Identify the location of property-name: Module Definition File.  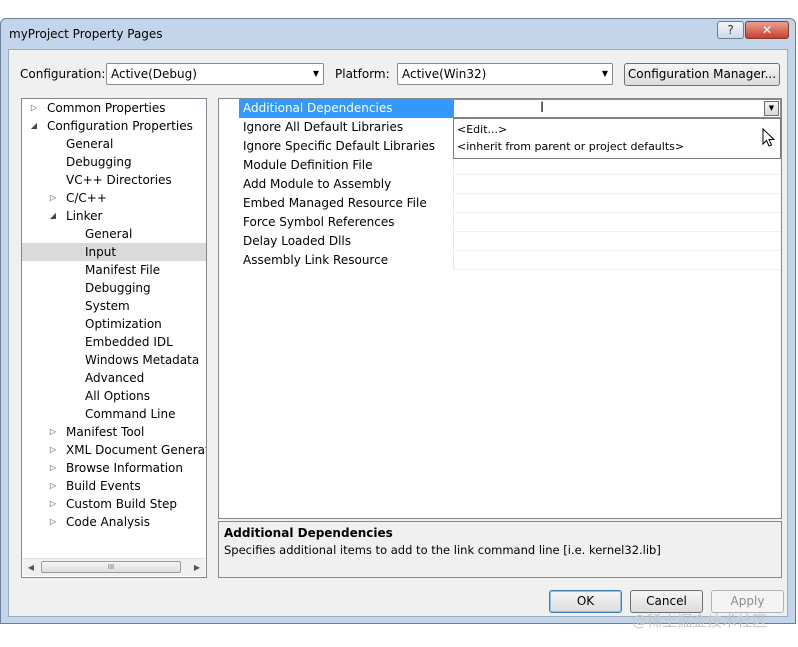
(346, 165).